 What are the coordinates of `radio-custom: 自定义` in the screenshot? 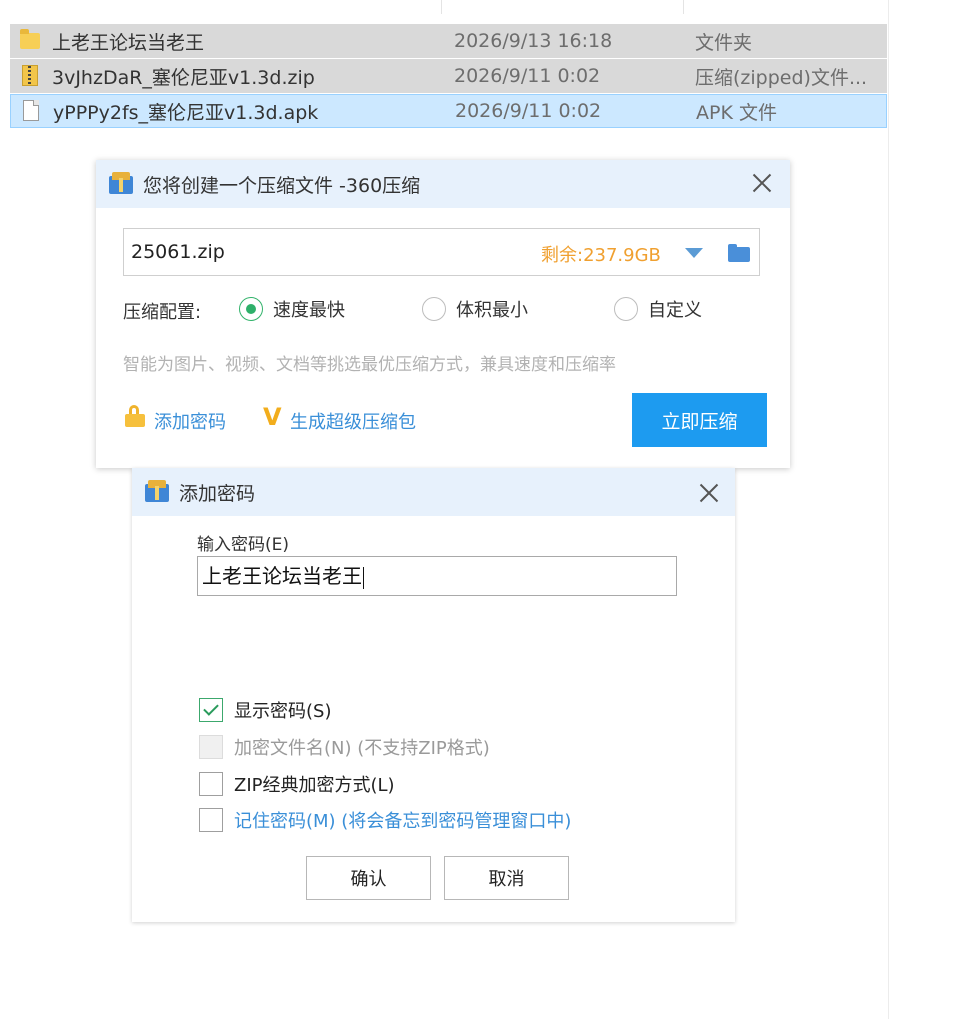 It's located at (658, 309).